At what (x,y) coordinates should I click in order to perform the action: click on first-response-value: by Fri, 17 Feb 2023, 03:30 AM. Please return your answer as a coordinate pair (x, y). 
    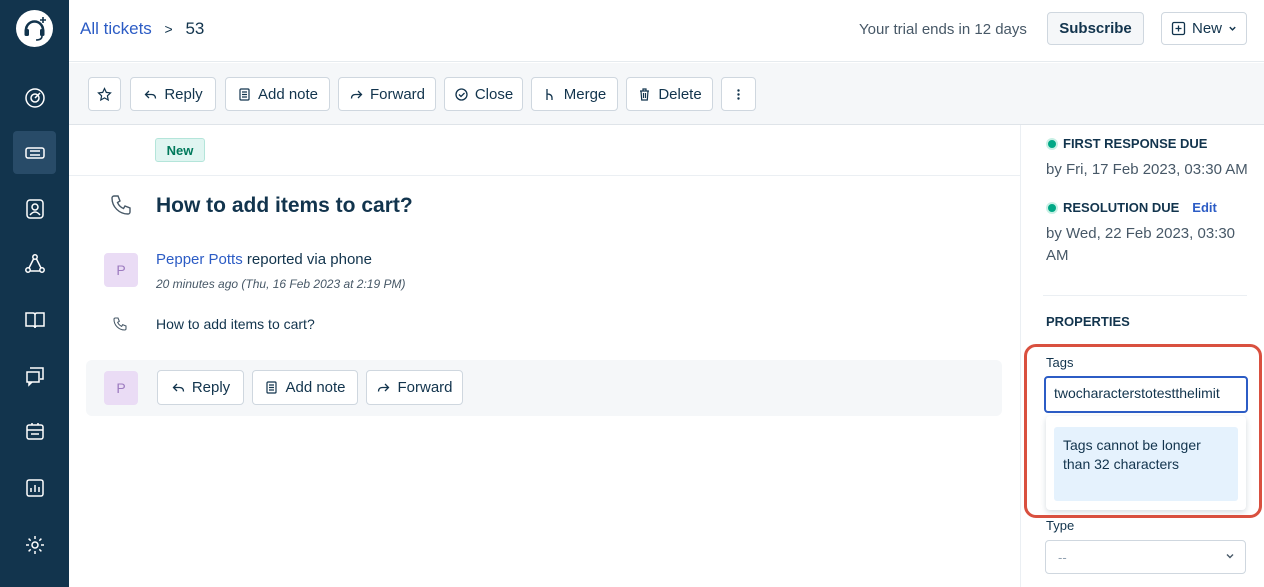
    Looking at the image, I should click on (1147, 169).